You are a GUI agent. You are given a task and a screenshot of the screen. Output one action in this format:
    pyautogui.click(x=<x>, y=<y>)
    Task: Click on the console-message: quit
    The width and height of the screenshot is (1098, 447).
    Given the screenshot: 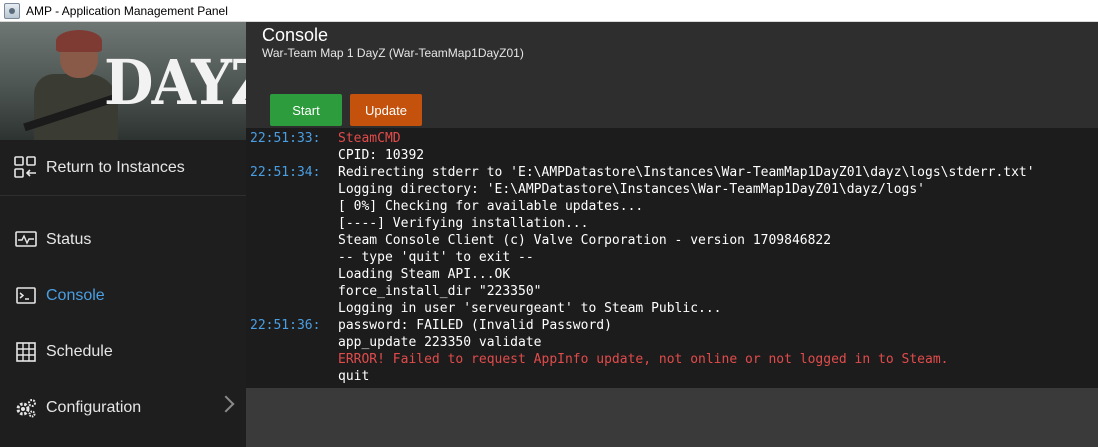 What is the action you would take?
    pyautogui.click(x=354, y=376)
    